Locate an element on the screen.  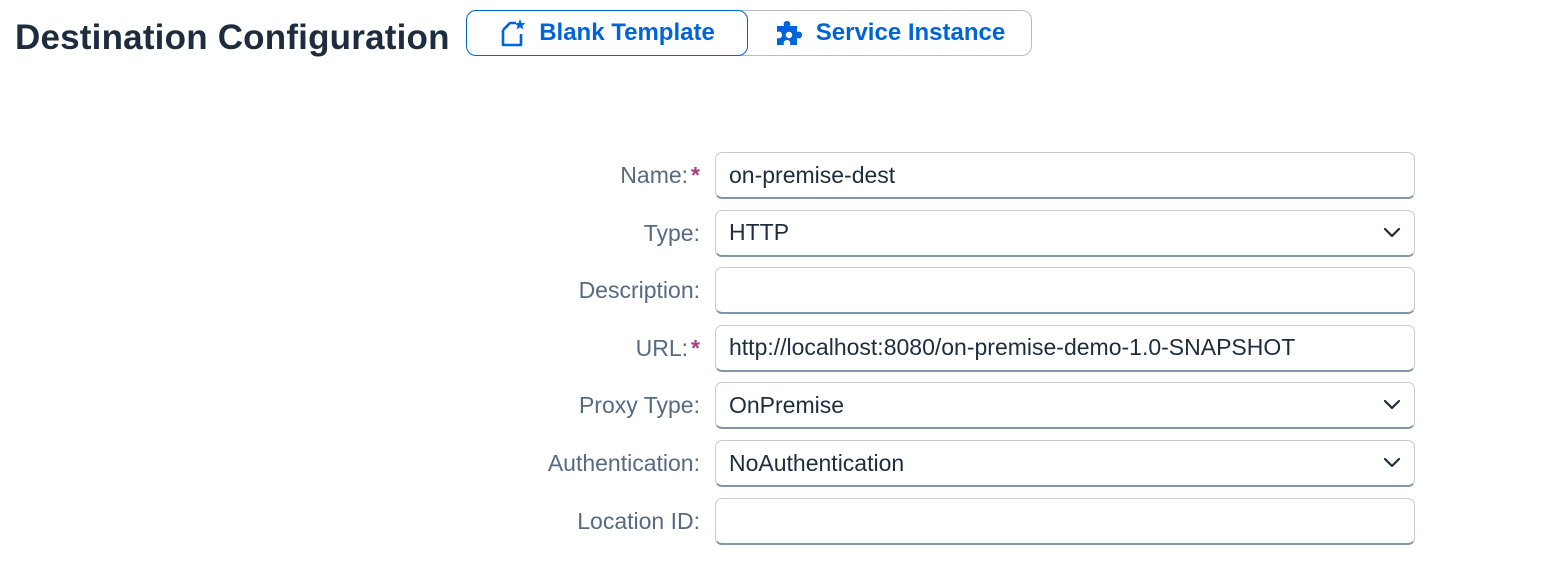
description-row: Description: is located at coordinates (777, 291).